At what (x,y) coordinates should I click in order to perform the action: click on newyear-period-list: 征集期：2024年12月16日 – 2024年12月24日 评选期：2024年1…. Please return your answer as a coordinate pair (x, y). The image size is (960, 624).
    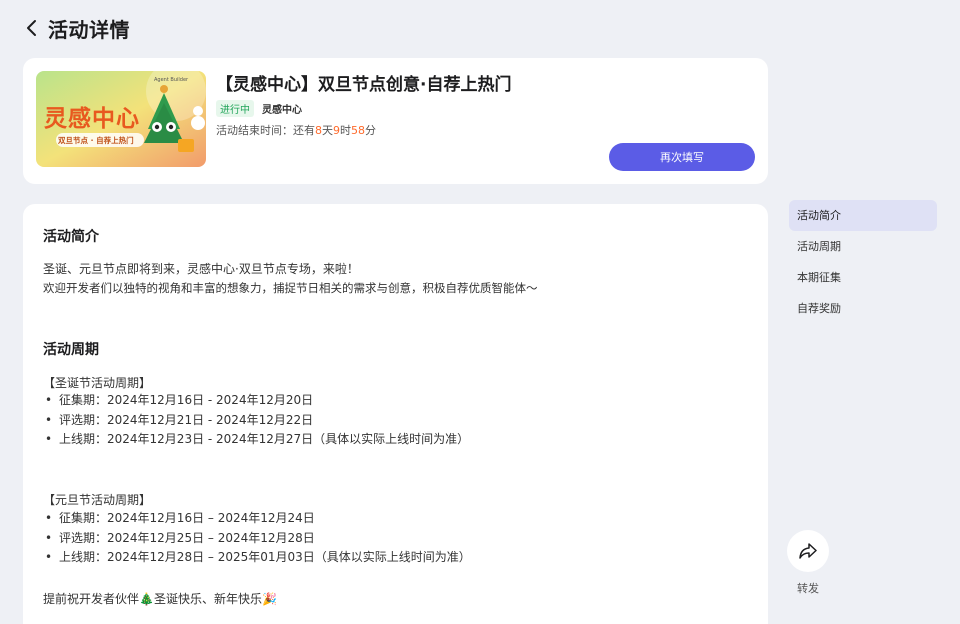
    Looking at the image, I should click on (258, 538).